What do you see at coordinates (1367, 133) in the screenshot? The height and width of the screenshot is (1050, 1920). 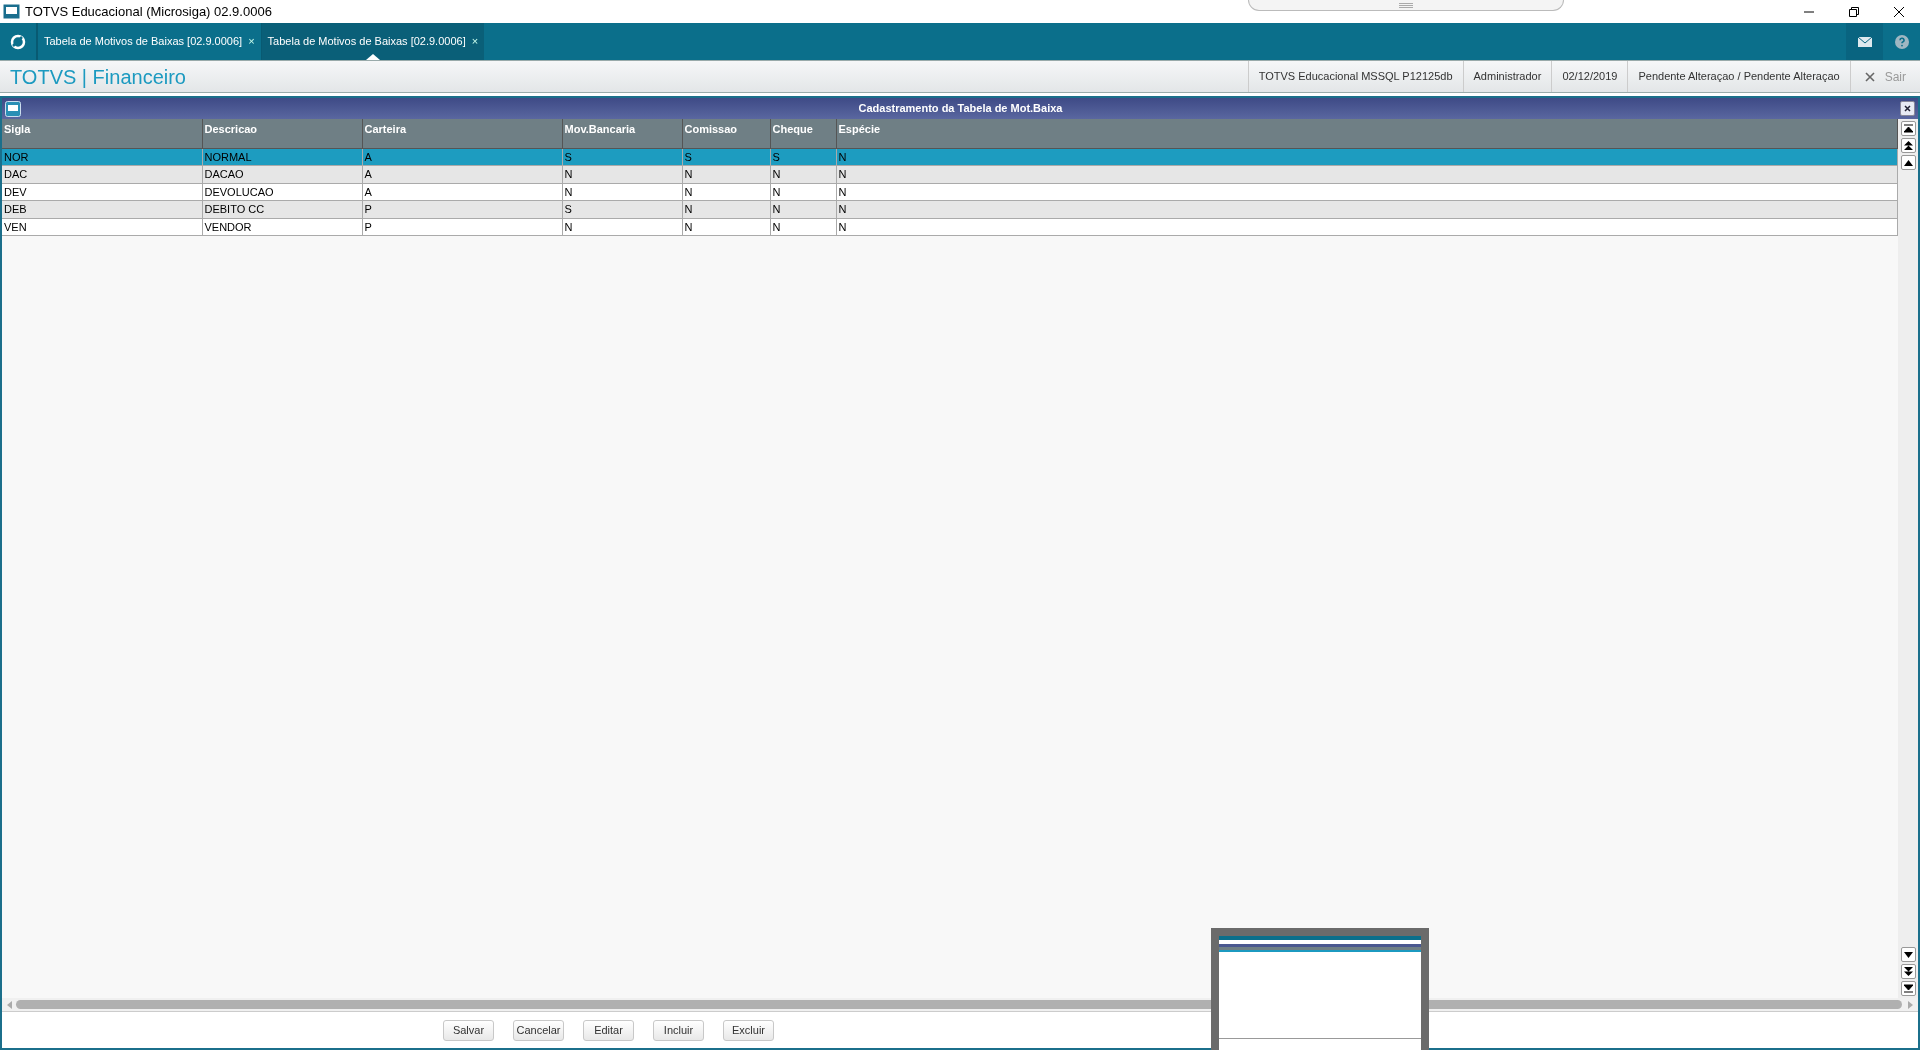 I see `column-header: Espécie` at bounding box center [1367, 133].